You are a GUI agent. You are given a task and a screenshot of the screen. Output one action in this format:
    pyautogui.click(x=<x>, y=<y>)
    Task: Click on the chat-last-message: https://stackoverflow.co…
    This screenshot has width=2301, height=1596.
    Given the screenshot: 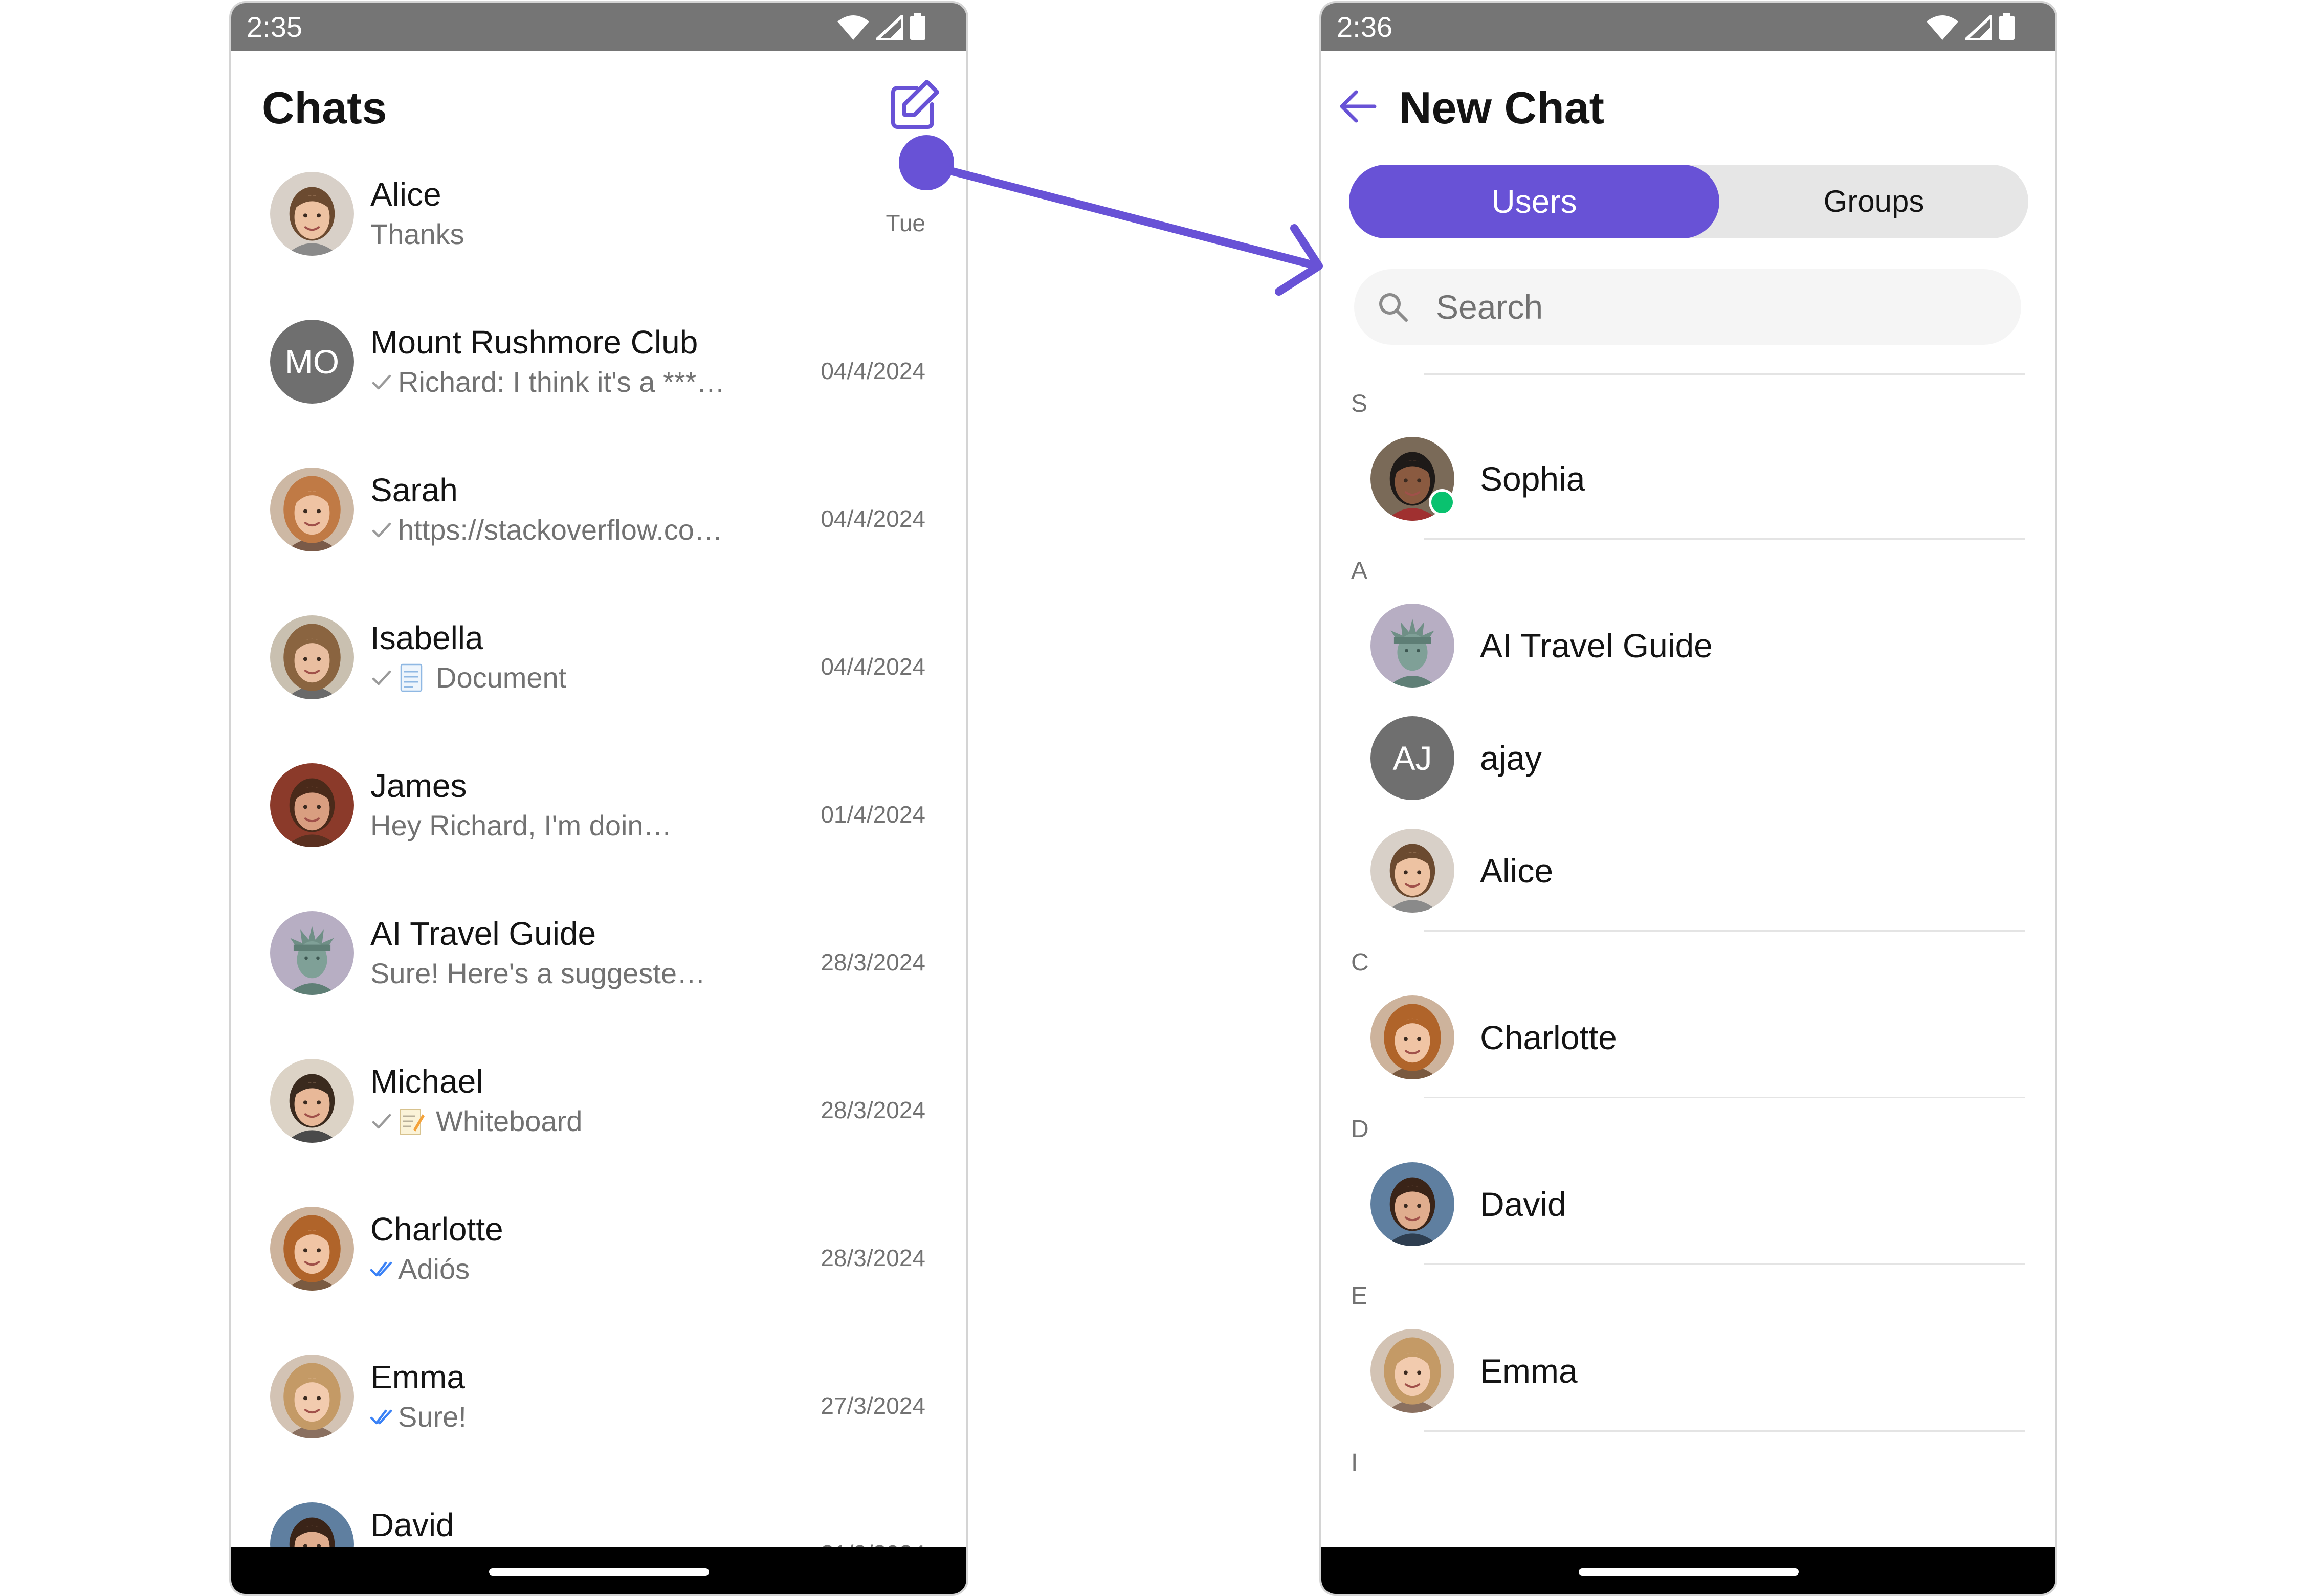 What is the action you would take?
    pyautogui.click(x=546, y=530)
    